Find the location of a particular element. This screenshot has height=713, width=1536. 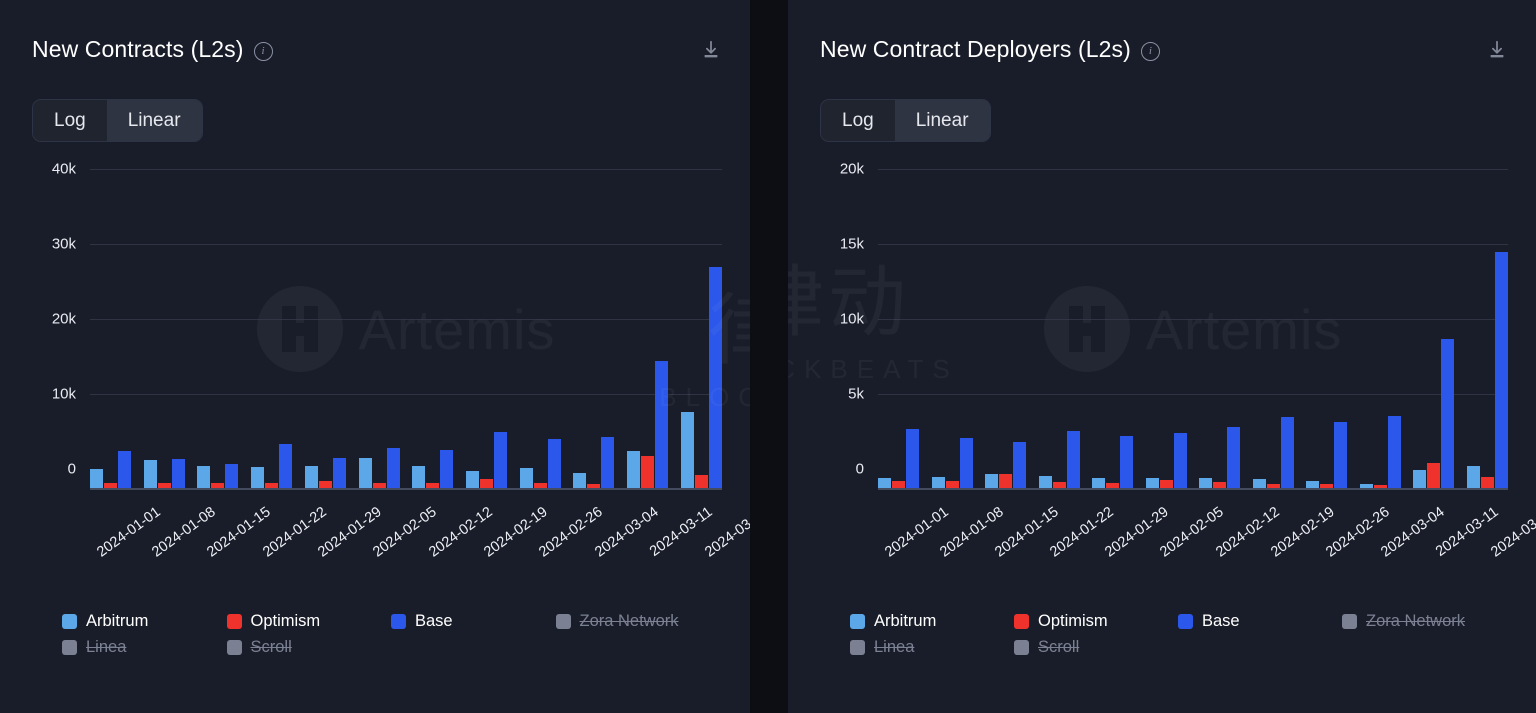

page-title: New Contract Deployers (L2s) is located at coordinates (975, 49).